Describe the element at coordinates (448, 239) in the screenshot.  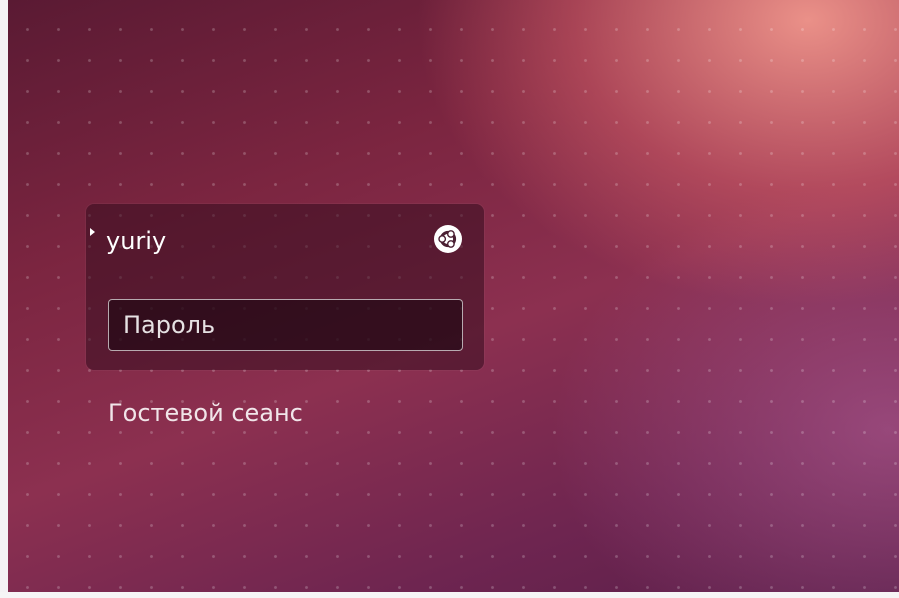
I see `ubuntu-session-icon` at that location.